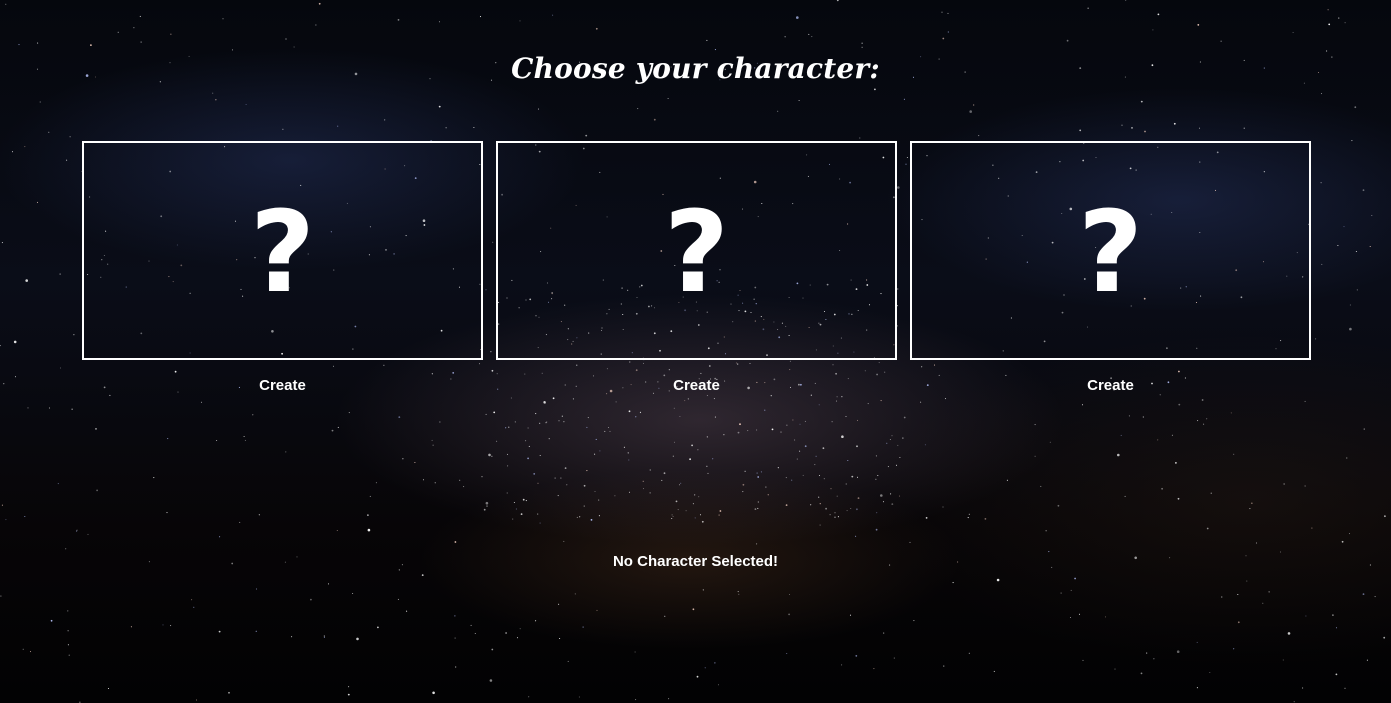 The width and height of the screenshot is (1391, 703). What do you see at coordinates (1110, 250) in the screenshot?
I see `character-slot-3-box: ?` at bounding box center [1110, 250].